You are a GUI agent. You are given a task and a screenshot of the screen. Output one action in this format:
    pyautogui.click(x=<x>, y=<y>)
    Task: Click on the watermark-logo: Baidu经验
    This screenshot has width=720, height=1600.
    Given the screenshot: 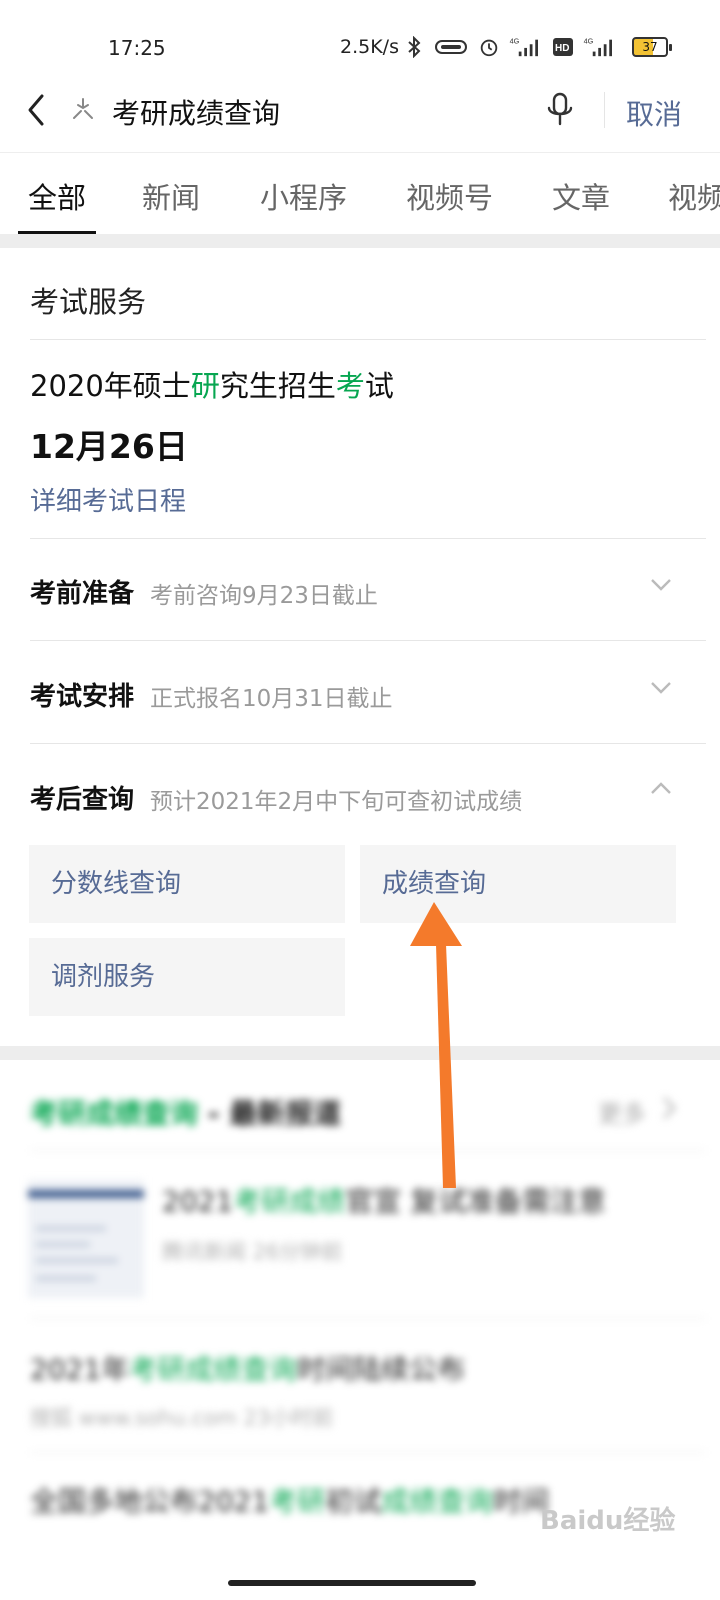 What is the action you would take?
    pyautogui.click(x=608, y=1521)
    